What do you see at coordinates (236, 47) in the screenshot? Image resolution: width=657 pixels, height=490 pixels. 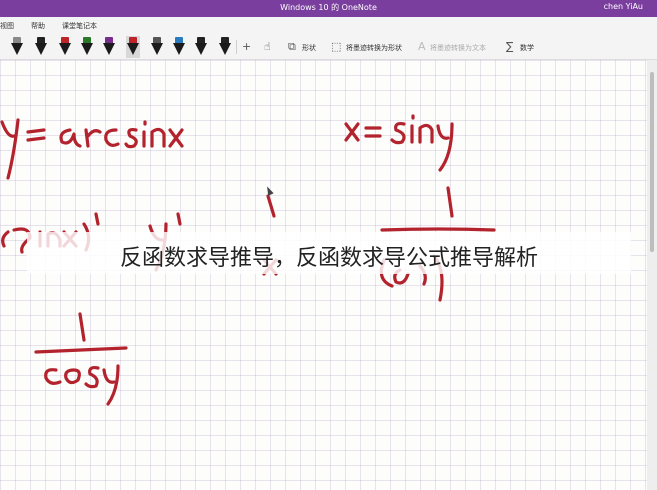 I see `toolbar-separator` at bounding box center [236, 47].